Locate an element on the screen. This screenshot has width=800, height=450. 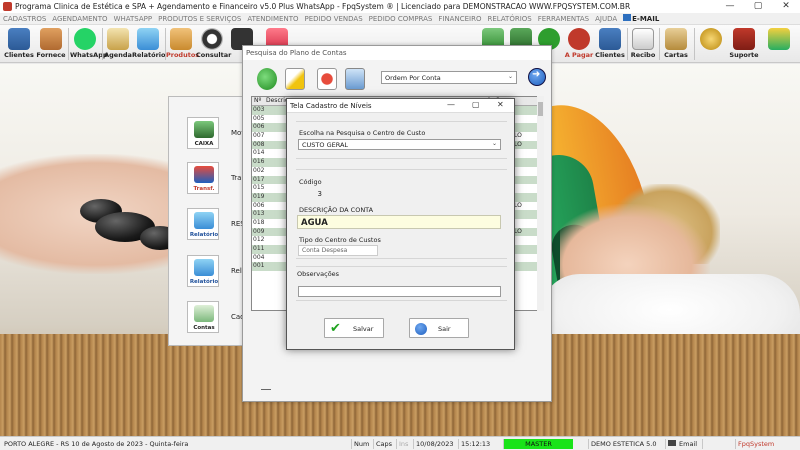
toolbar-recibo-button: Recibo is located at coordinates (643, 44).